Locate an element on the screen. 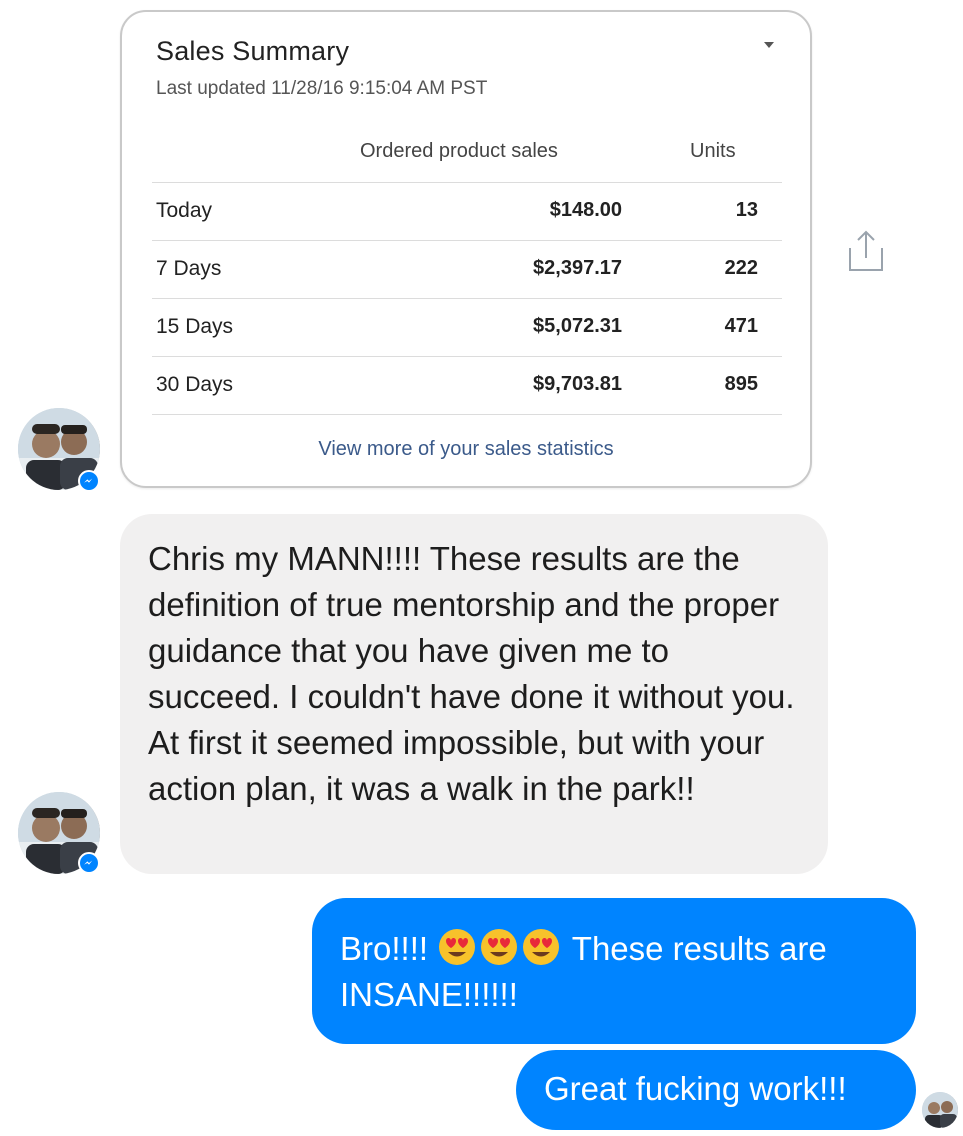  outgoing-message-bubble: Great fucking work!!! is located at coordinates (716, 1090).